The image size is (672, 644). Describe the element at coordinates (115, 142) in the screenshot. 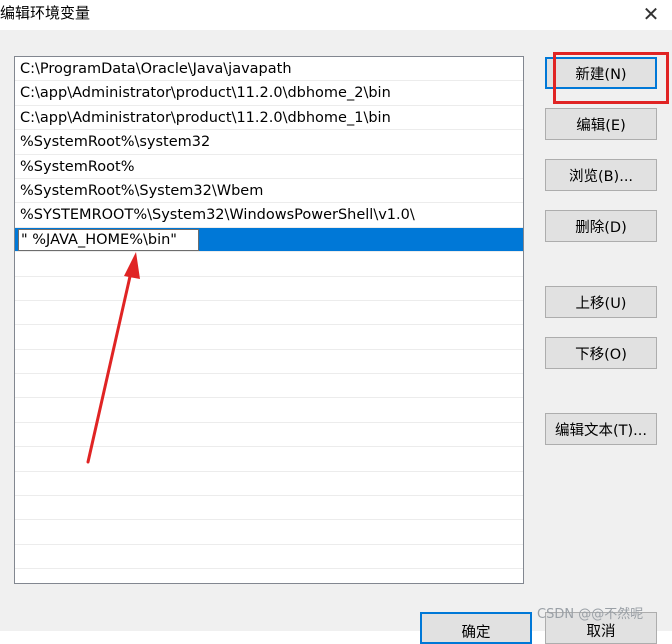

I see `list-item-text: %SystemRoot%\system32` at that location.